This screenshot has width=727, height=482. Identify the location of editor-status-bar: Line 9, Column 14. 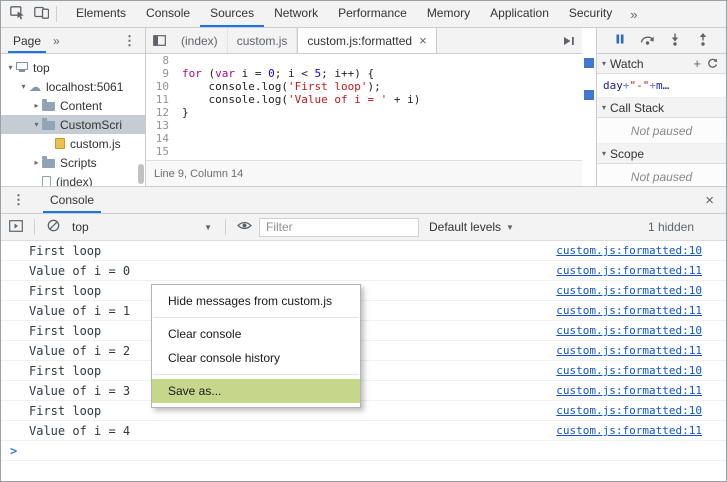
(364, 173).